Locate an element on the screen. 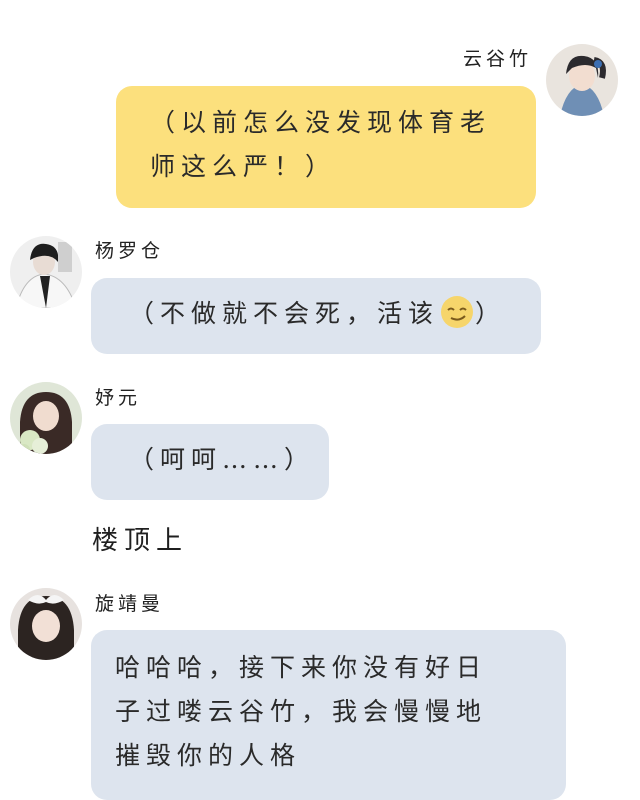  avatar-yang-luocang is located at coordinates (46, 272).